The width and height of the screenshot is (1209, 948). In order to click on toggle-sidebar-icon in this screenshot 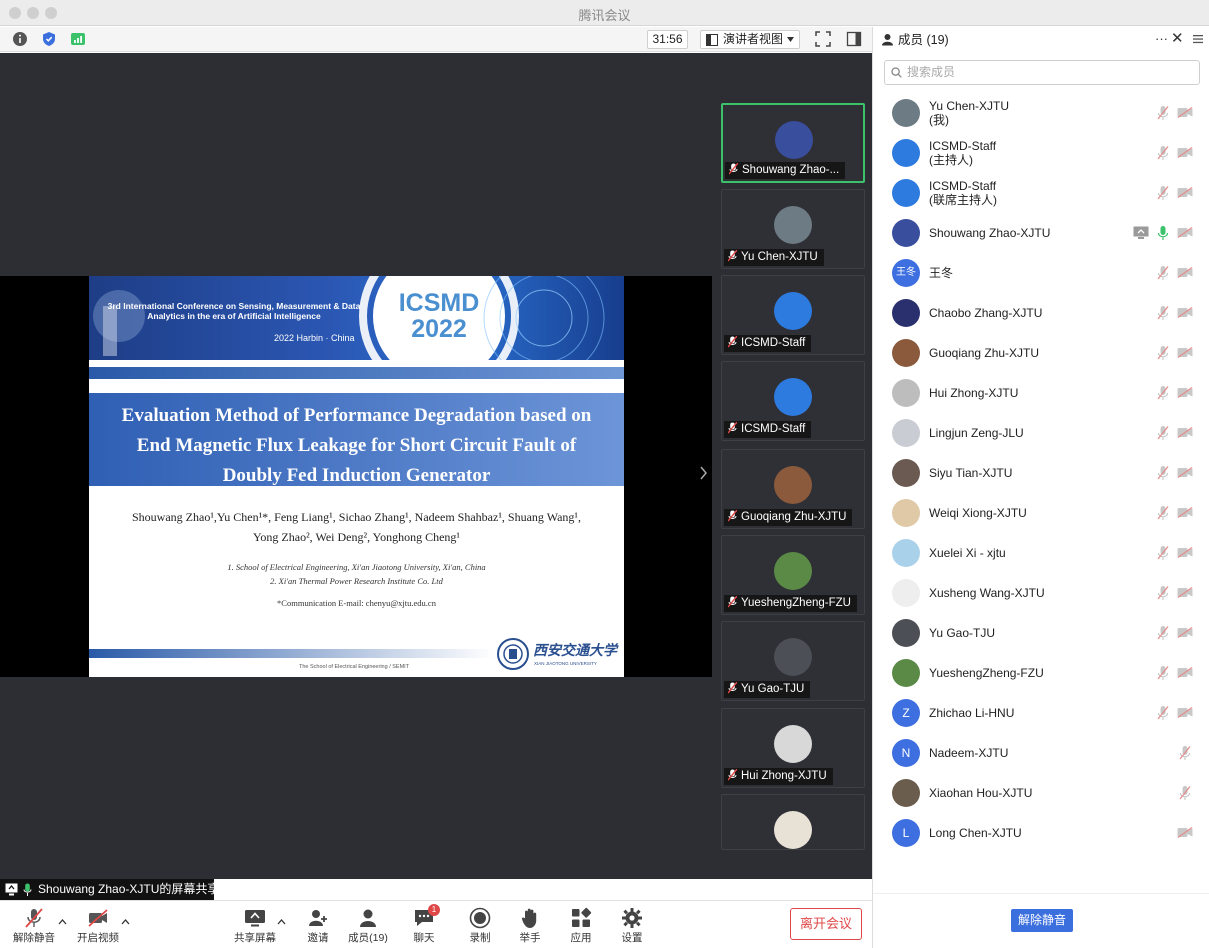, I will do `click(854, 39)`.